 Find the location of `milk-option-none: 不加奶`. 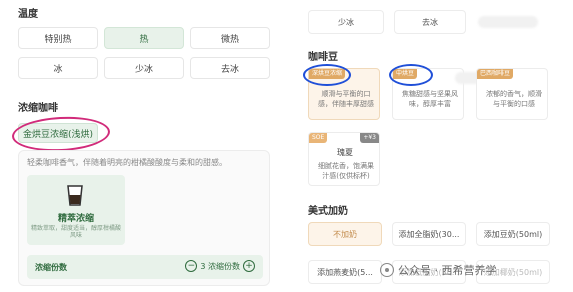

milk-option-none: 不加奶 is located at coordinates (345, 234).